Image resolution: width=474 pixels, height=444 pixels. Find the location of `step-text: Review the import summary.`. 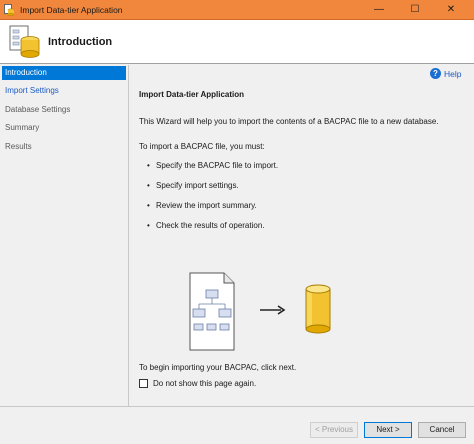

step-text: Review the import summary. is located at coordinates (206, 205).